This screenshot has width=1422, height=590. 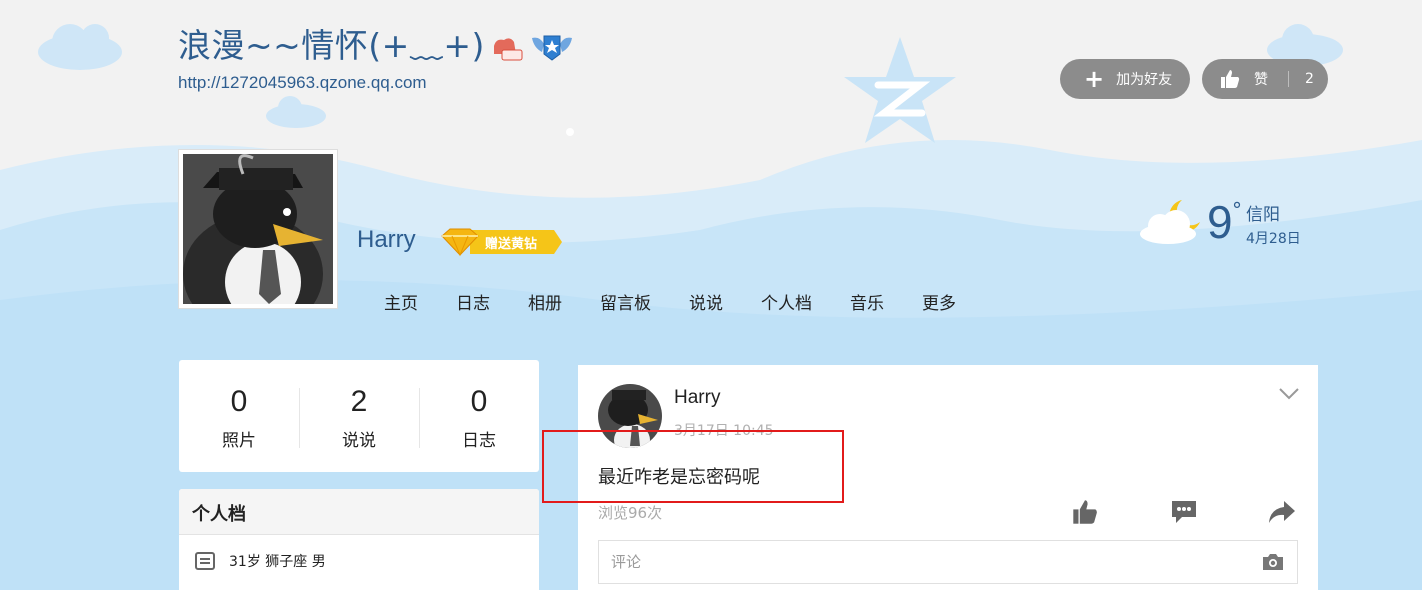 I want to click on stats-card: 0 照片 2 说说 0 日志, so click(x=359, y=416).